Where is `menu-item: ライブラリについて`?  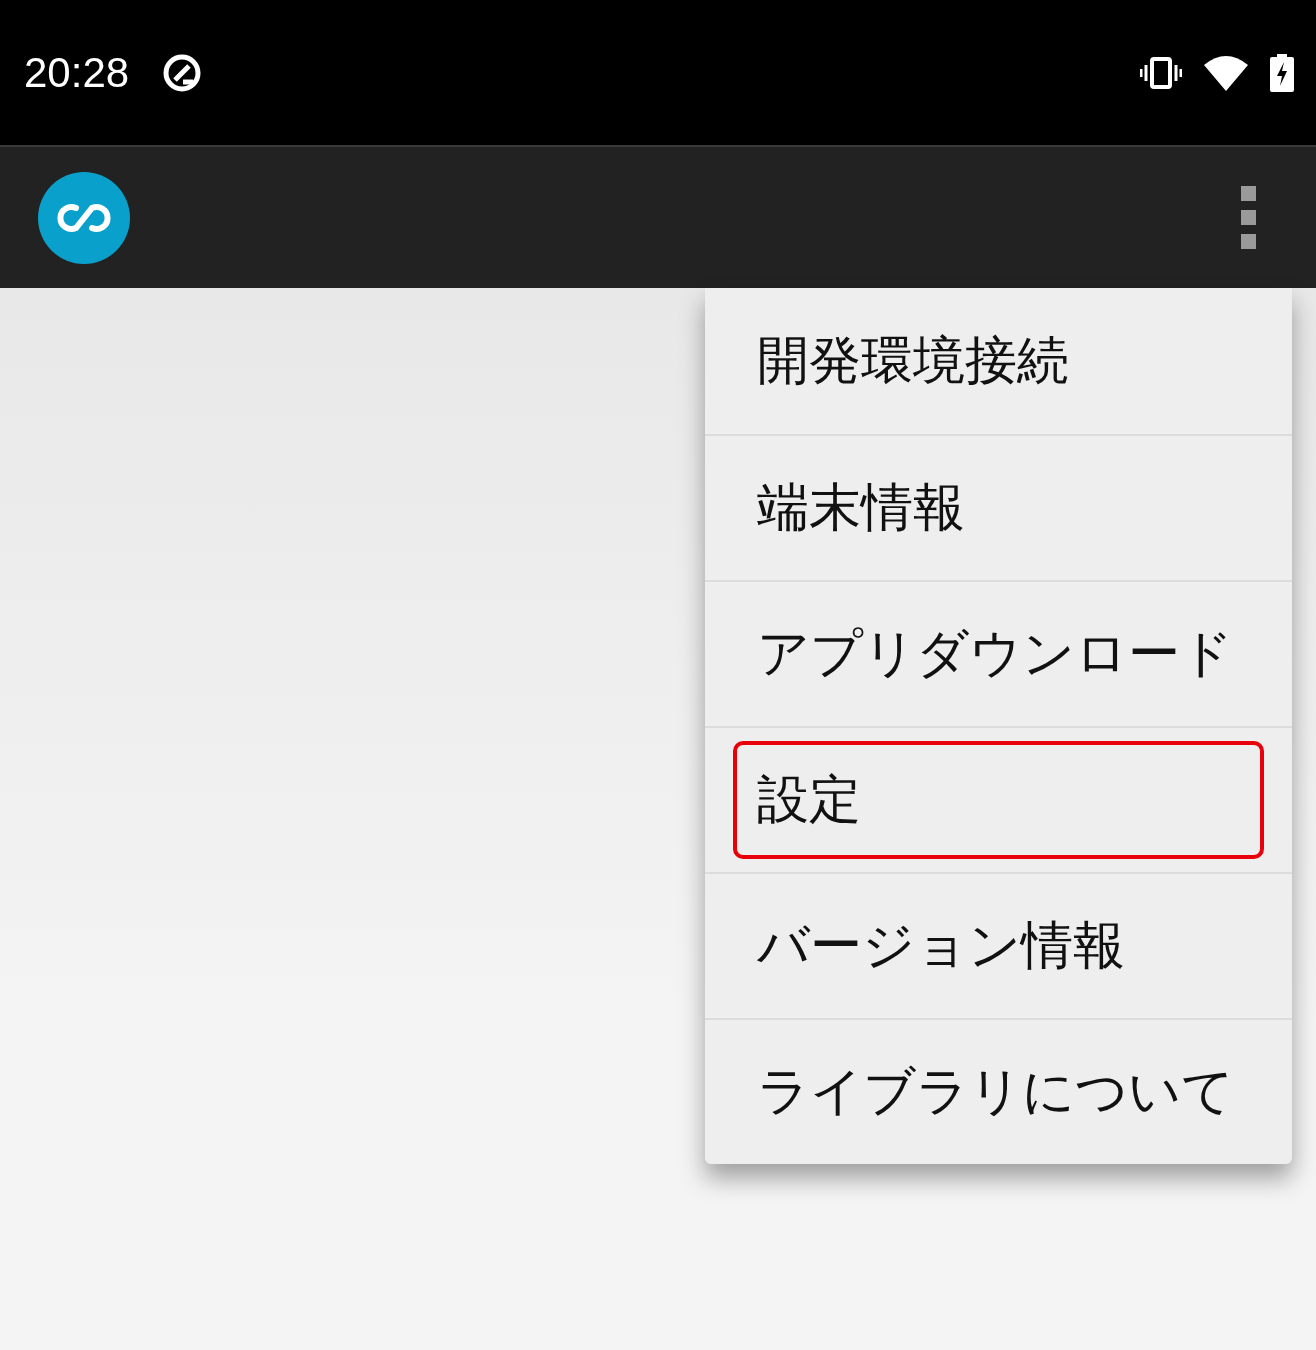 menu-item: ライブラリについて is located at coordinates (998, 1092).